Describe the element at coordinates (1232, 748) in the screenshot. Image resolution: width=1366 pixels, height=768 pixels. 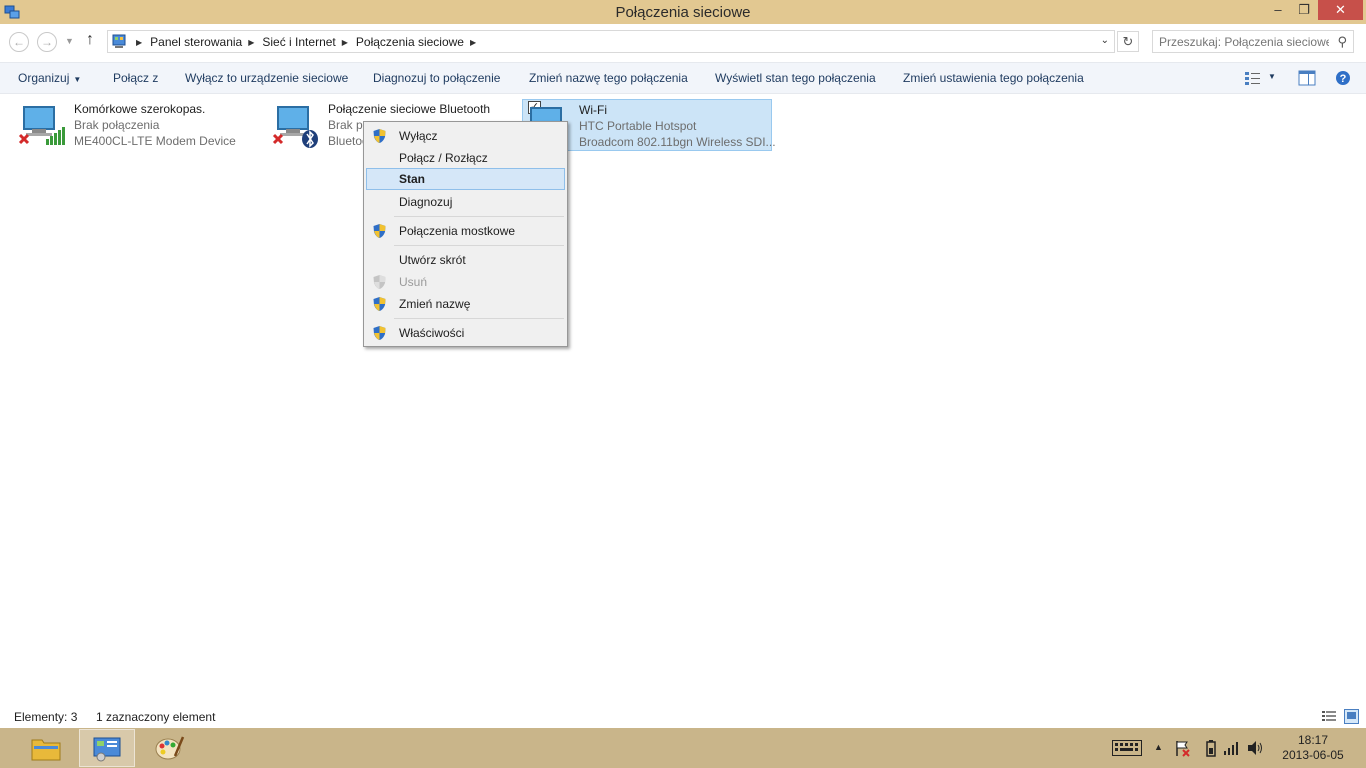
I see `signal-strength-icon` at that location.